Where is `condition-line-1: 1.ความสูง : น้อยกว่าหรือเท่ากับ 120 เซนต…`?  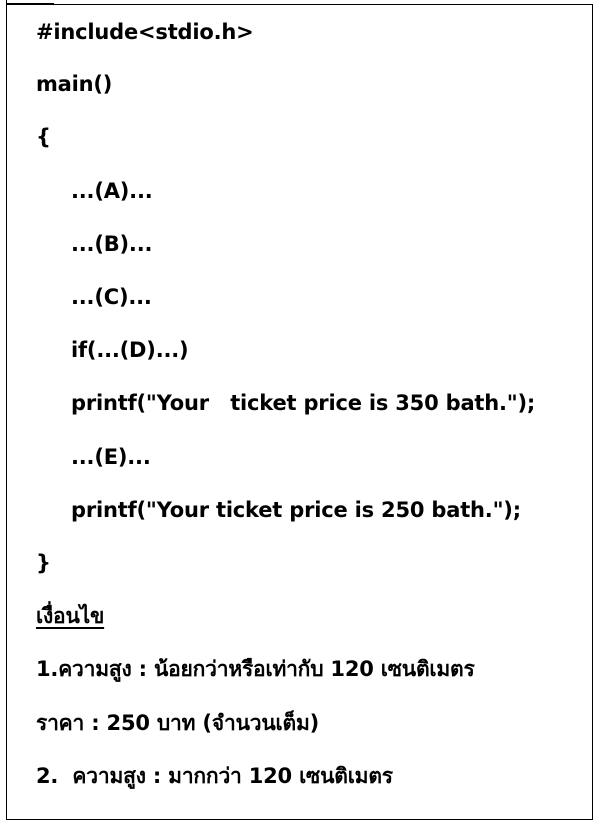 condition-line-1: 1.ความสูง : น้อยกว่าหรือเท่ากับ 120 เซนต… is located at coordinates (255, 669).